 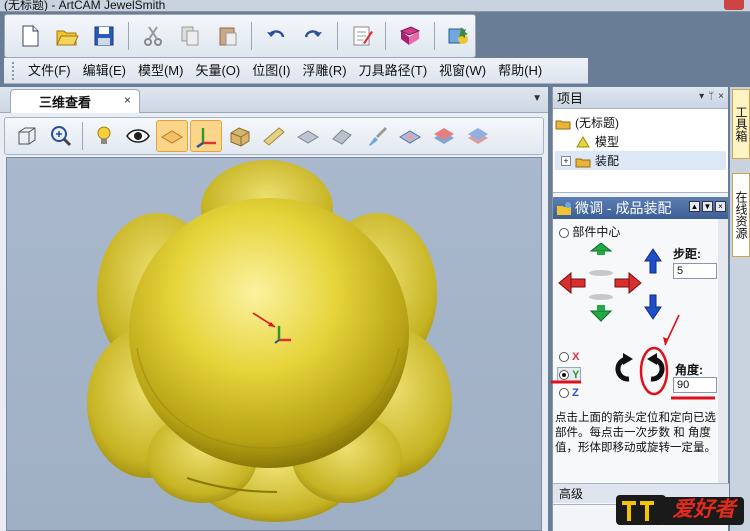 I want to click on help-book-button, so click(x=409, y=36).